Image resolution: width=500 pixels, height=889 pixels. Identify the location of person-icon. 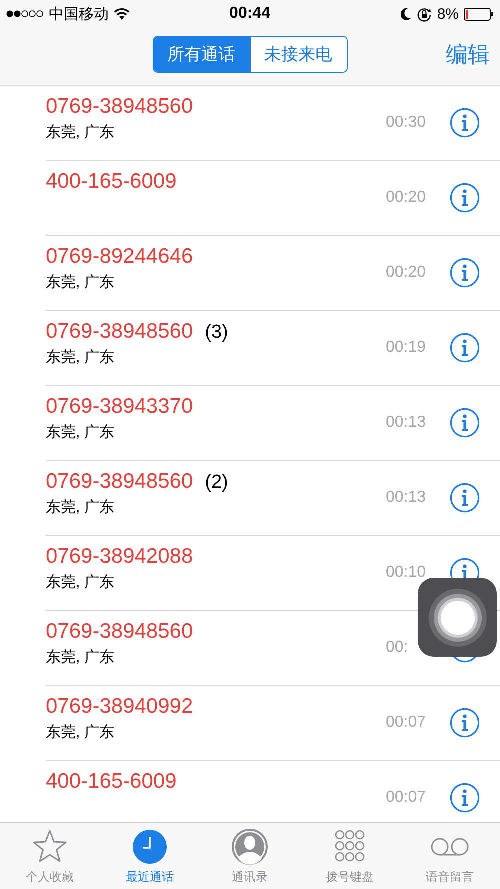
(250, 847).